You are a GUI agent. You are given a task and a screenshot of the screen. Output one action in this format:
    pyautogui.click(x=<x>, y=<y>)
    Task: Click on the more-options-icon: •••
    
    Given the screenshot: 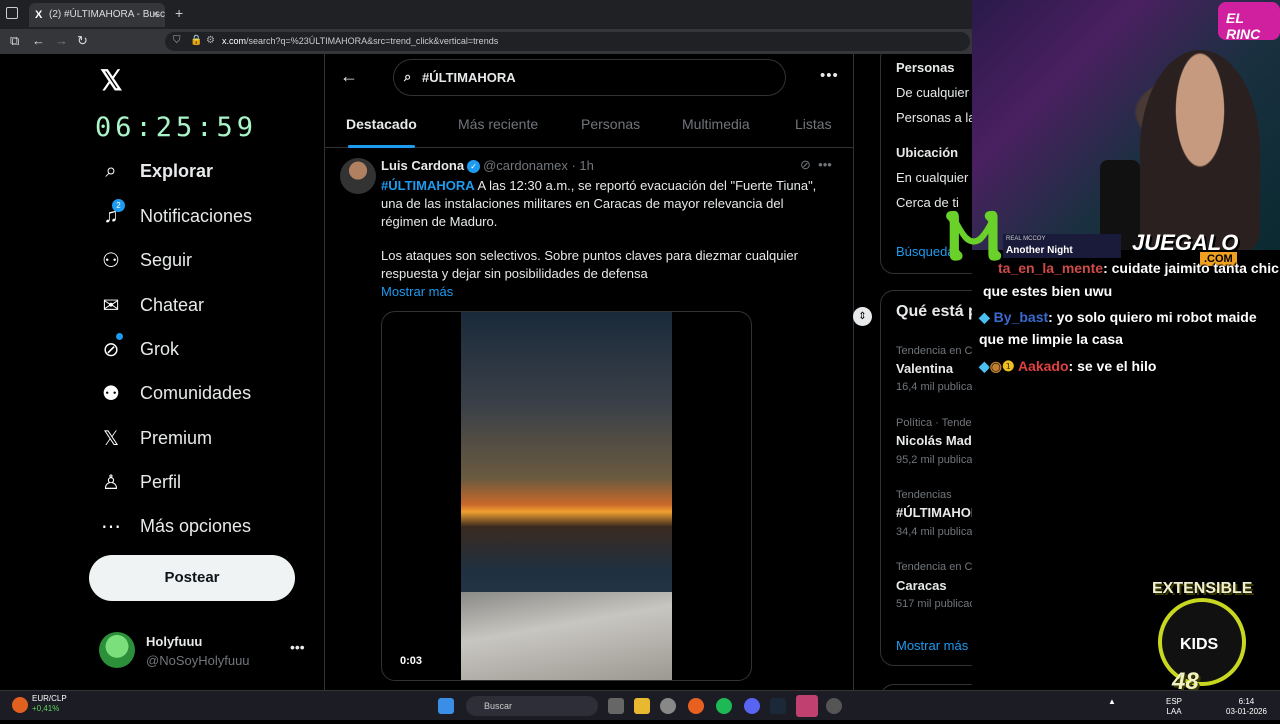 What is the action you would take?
    pyautogui.click(x=829, y=75)
    